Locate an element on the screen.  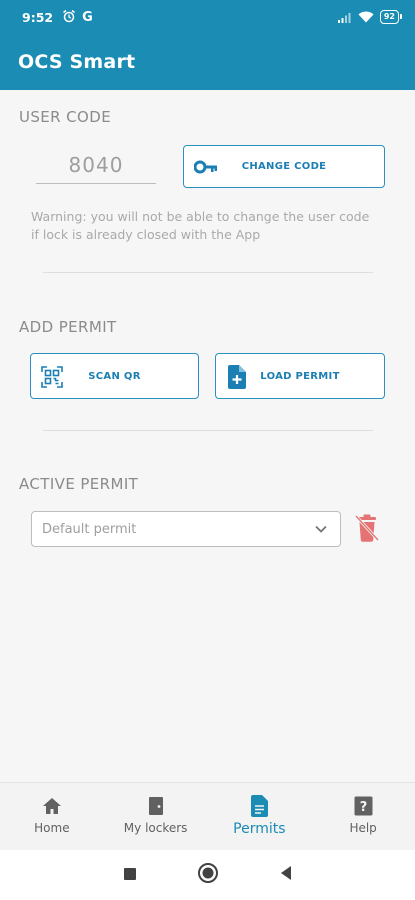
back-button is located at coordinates (286, 875).